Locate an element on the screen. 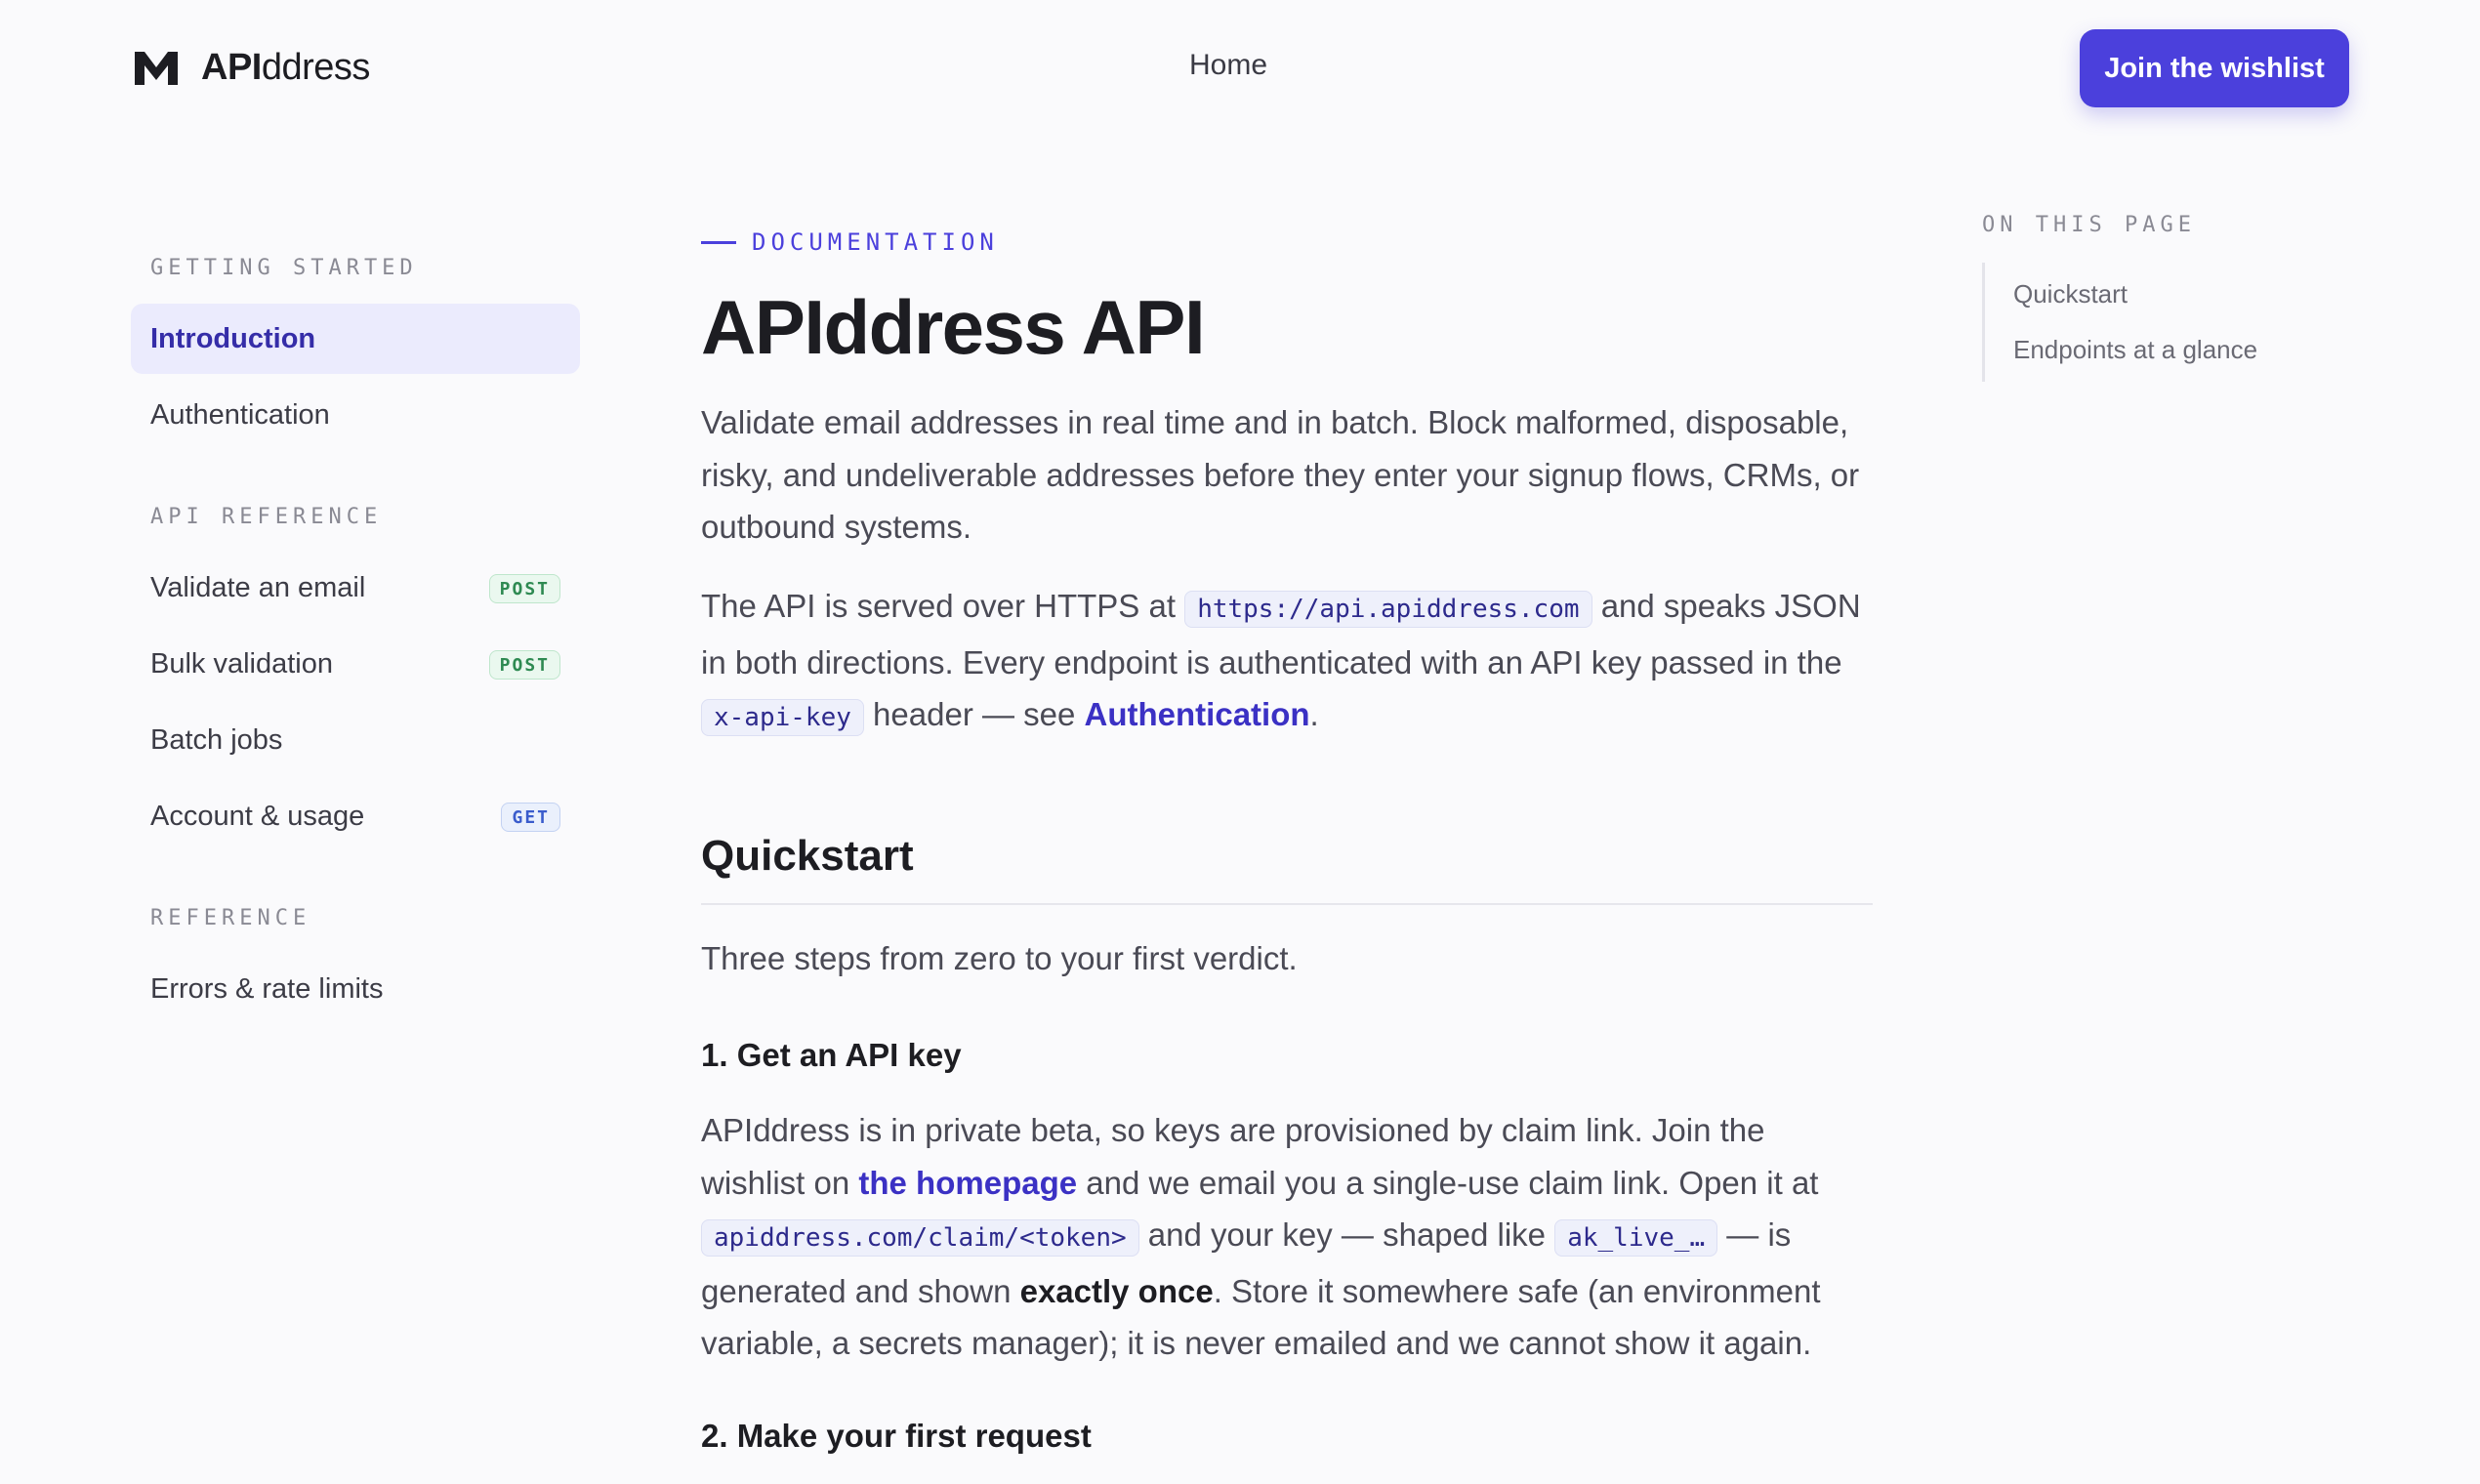 Image resolution: width=2480 pixels, height=1484 pixels. toc-list: Quickstart Endpoints at a glance is located at coordinates (2178, 322).